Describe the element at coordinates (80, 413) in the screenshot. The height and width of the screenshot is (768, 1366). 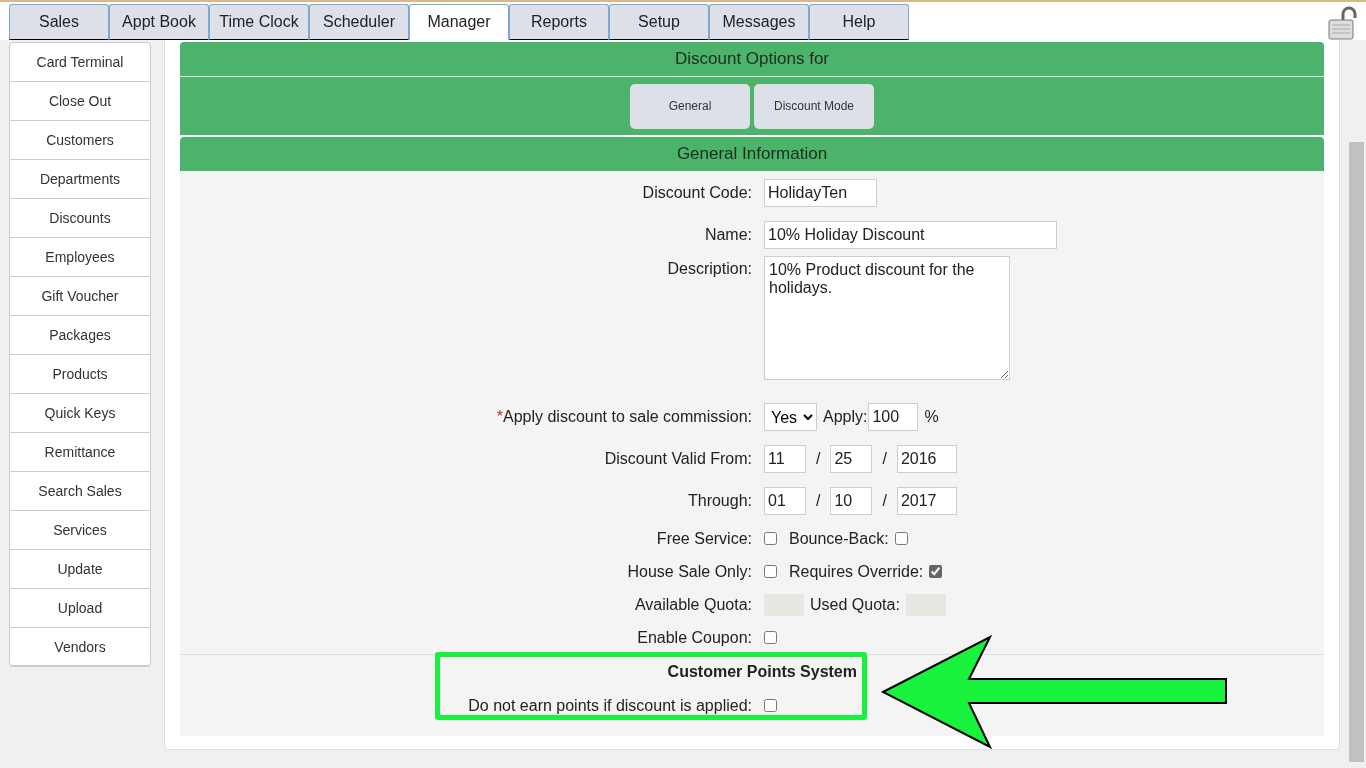
I see `sidebar-item: Quick Keys` at that location.